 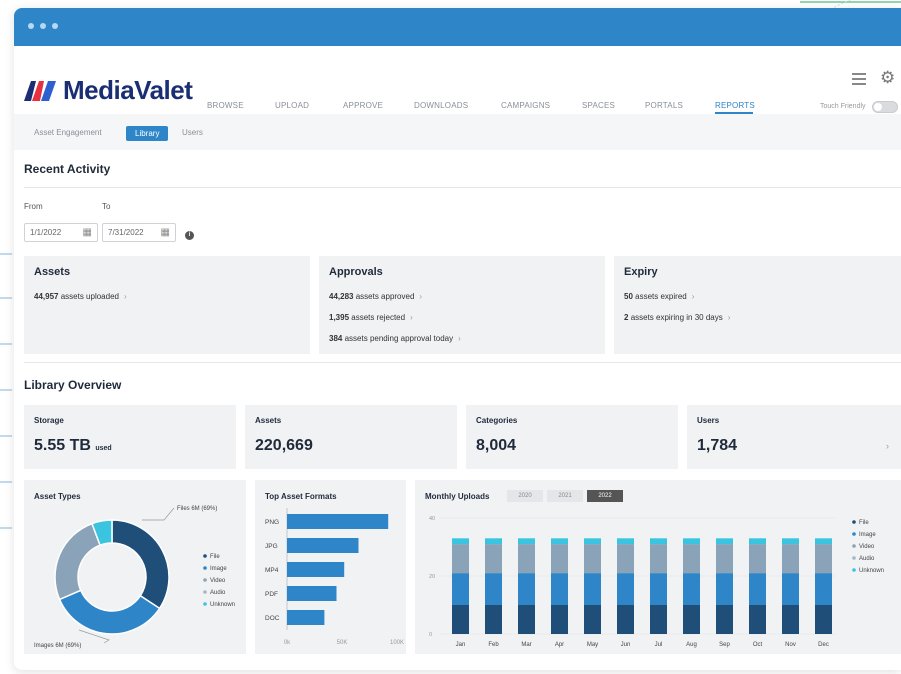 I want to click on bar-jan-file, so click(x=460, y=619).